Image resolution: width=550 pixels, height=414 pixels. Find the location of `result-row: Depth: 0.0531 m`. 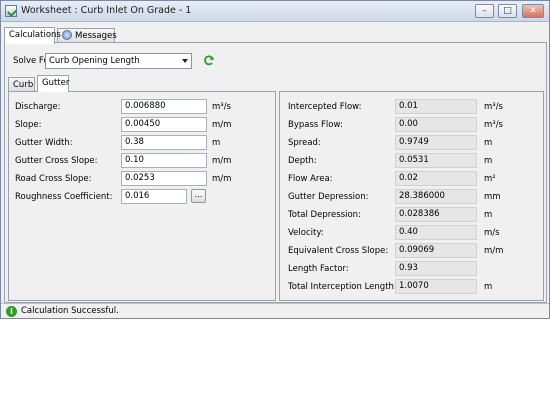

result-row: Depth: 0.0531 m is located at coordinates (411, 161).